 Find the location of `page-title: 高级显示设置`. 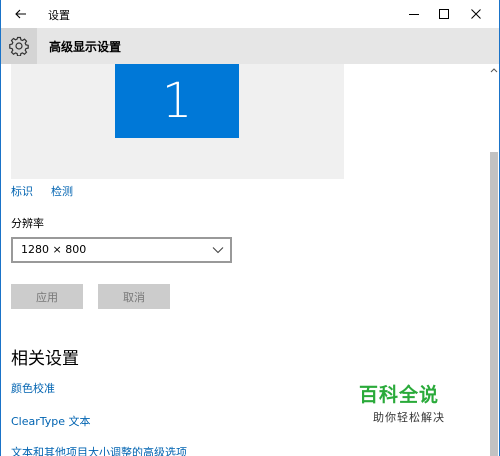

page-title: 高级显示设置 is located at coordinates (85, 47).